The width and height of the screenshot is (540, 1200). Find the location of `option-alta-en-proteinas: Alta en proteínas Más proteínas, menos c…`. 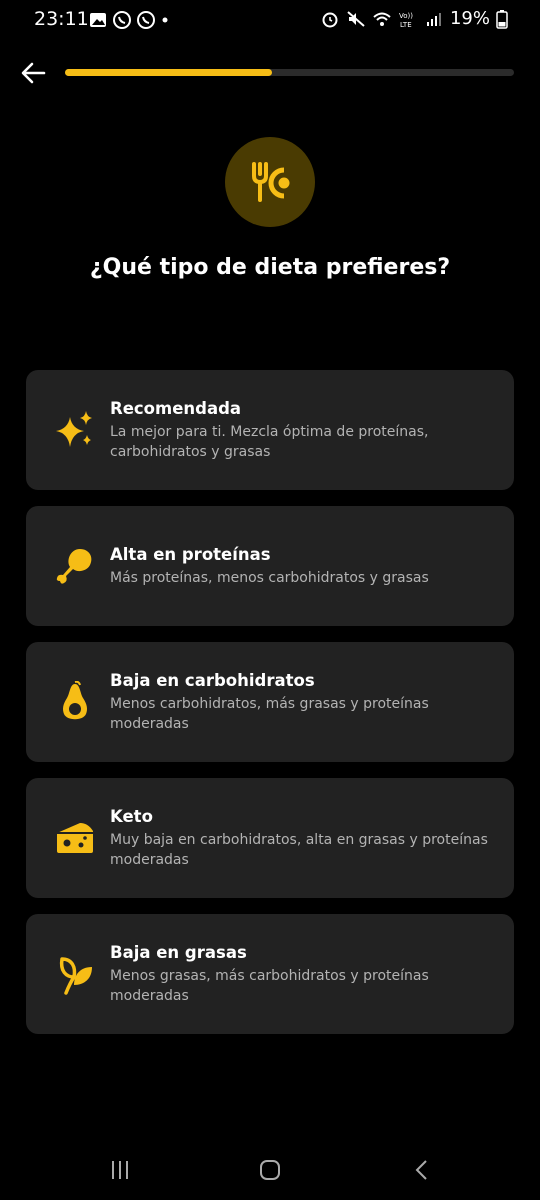

option-alta-en-proteinas: Alta en proteínas Más proteínas, menos c… is located at coordinates (270, 566).